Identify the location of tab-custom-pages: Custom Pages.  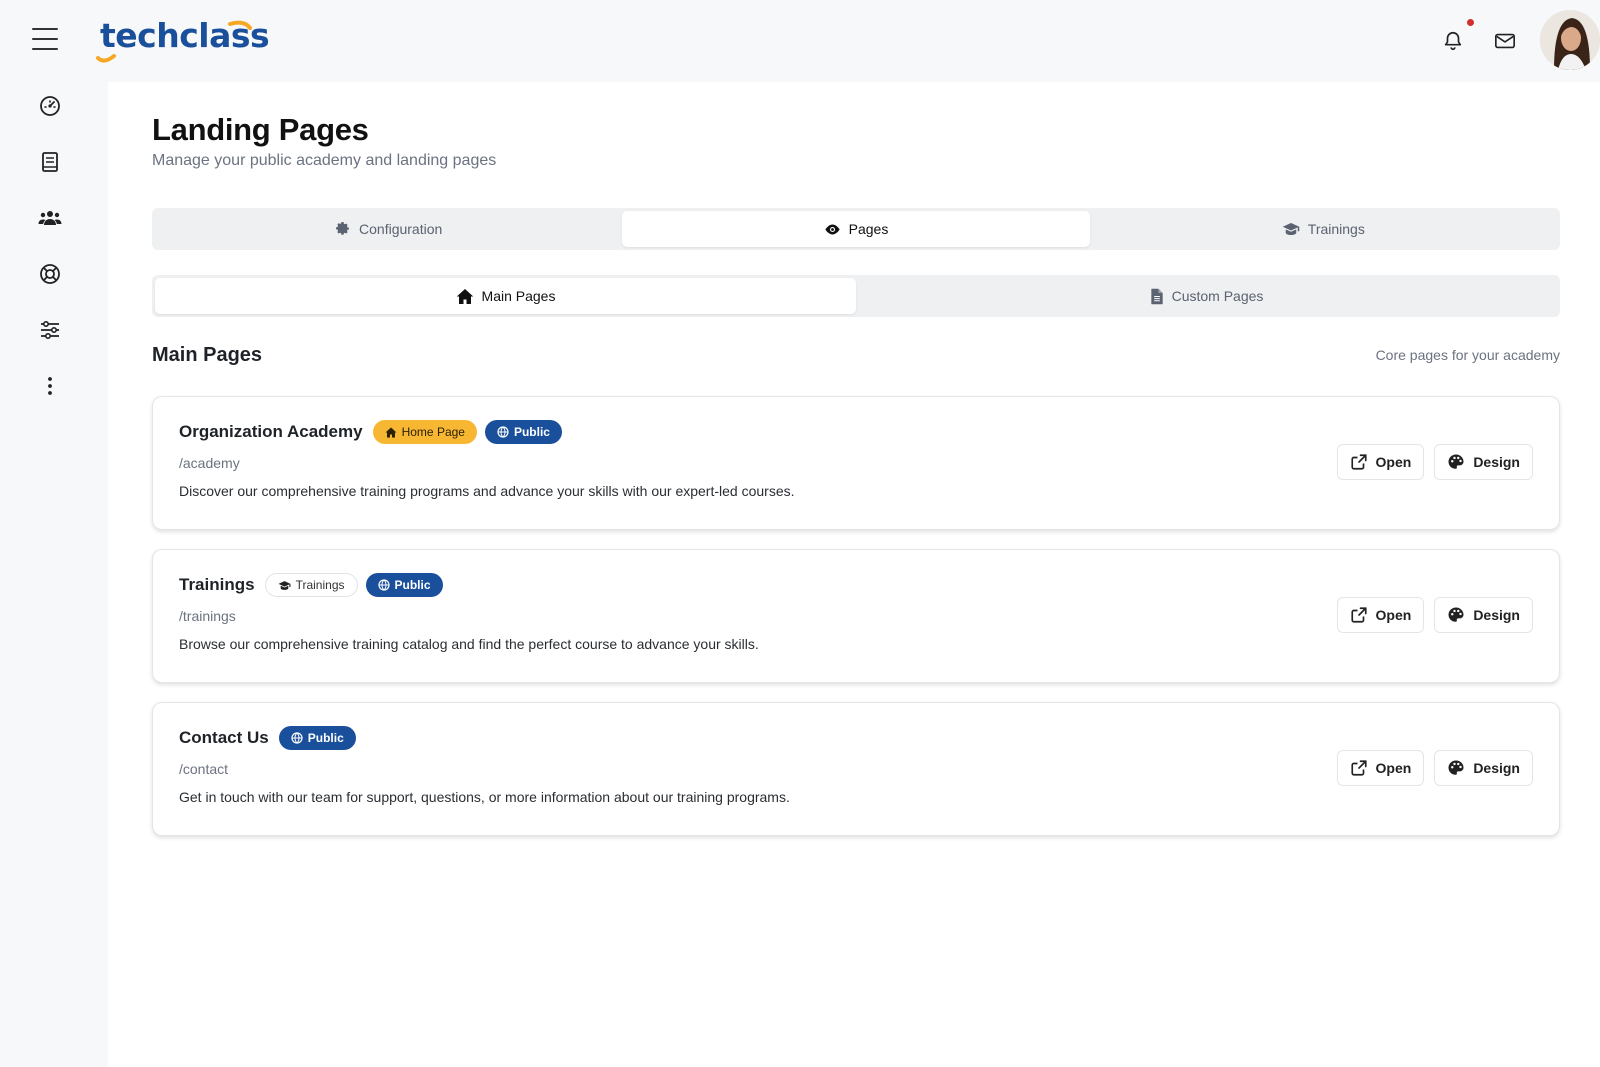
(1206, 296).